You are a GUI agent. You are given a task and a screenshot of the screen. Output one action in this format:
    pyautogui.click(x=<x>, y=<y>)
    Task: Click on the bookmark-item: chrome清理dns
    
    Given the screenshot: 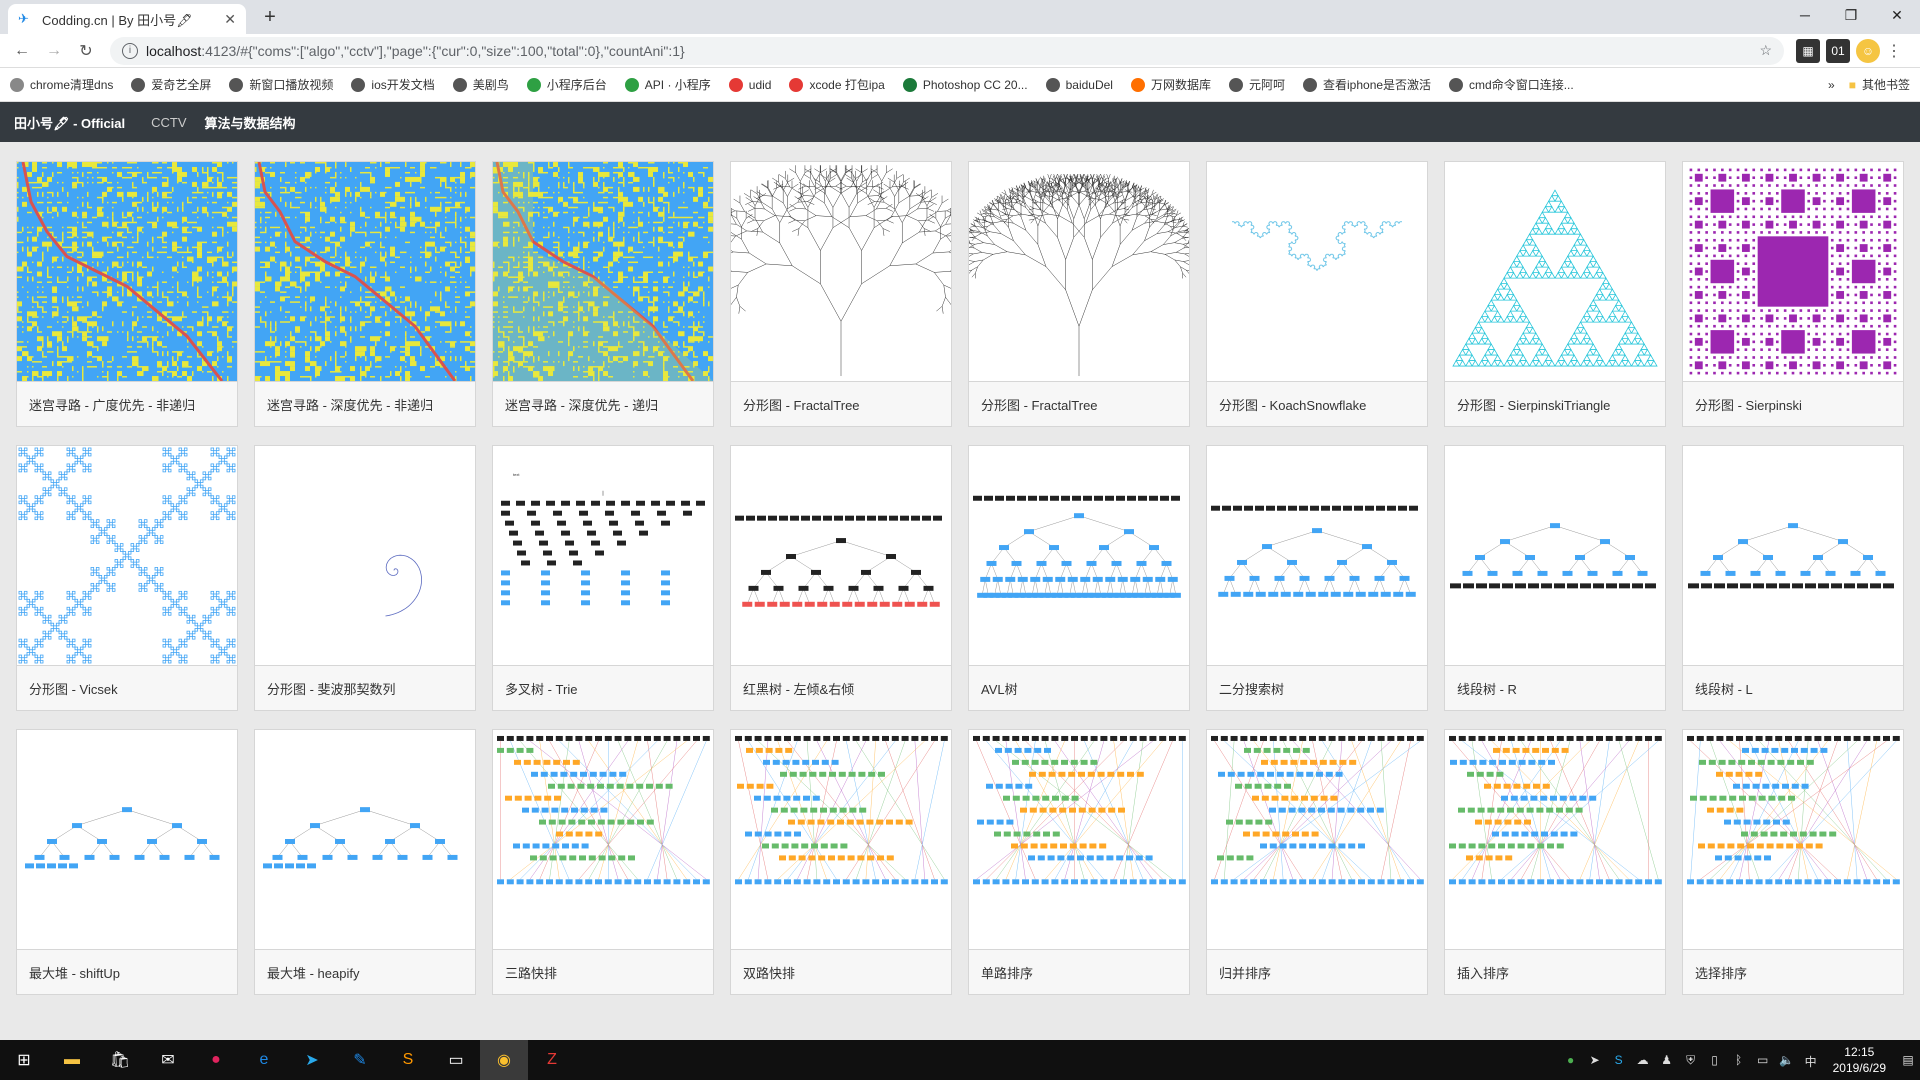 What is the action you would take?
    pyautogui.click(x=61, y=84)
    